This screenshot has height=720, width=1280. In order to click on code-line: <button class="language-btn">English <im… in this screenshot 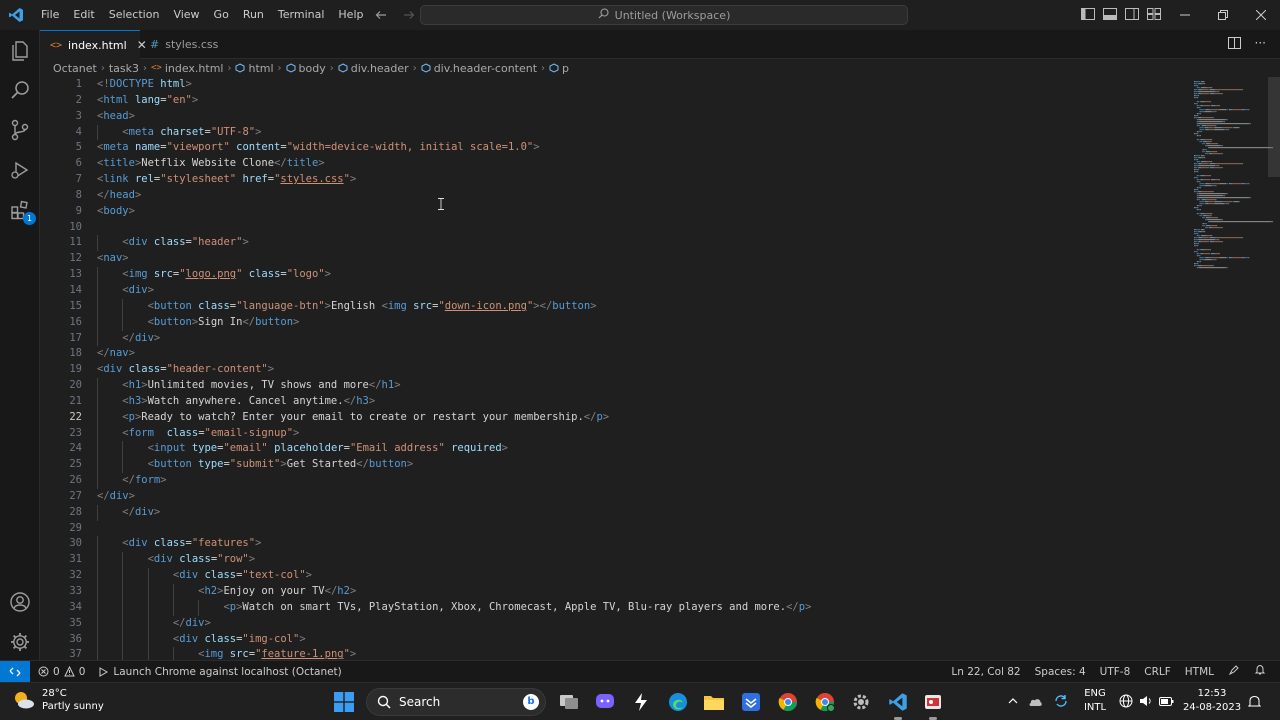, I will do `click(454, 306)`.